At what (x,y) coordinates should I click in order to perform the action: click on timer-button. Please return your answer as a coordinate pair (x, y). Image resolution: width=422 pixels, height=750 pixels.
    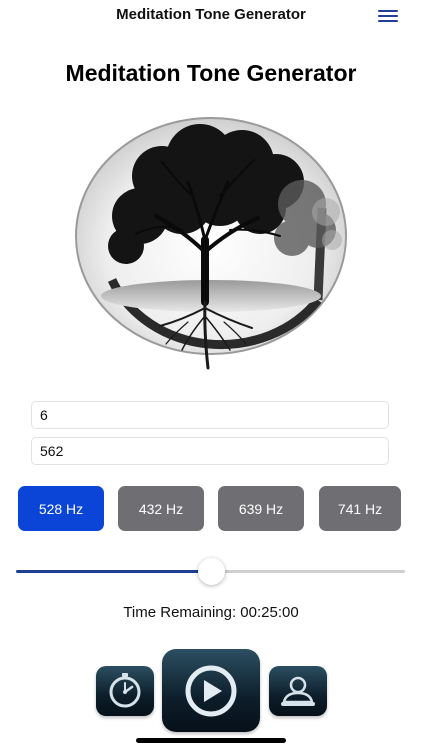
    Looking at the image, I should click on (125, 691).